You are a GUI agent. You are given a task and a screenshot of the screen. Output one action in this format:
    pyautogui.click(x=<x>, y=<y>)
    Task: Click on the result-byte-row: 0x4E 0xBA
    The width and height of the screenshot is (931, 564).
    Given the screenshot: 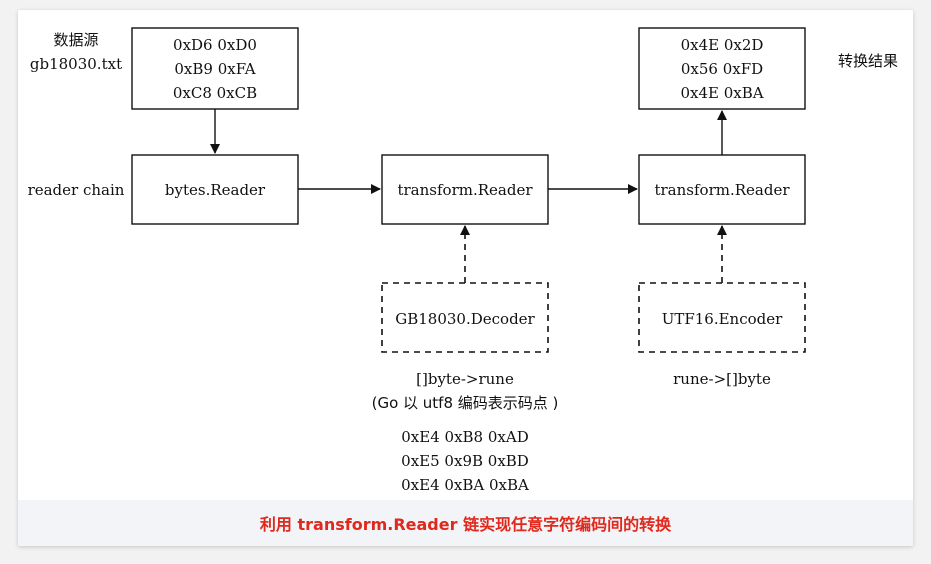 What is the action you would take?
    pyautogui.click(x=721, y=93)
    